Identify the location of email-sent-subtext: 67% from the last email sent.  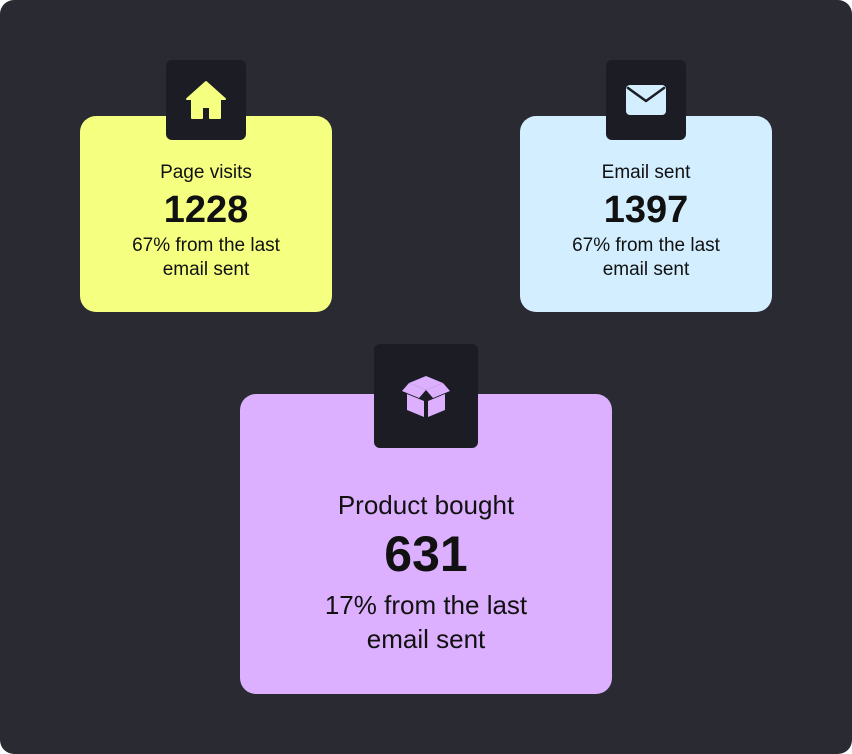
(646, 257).